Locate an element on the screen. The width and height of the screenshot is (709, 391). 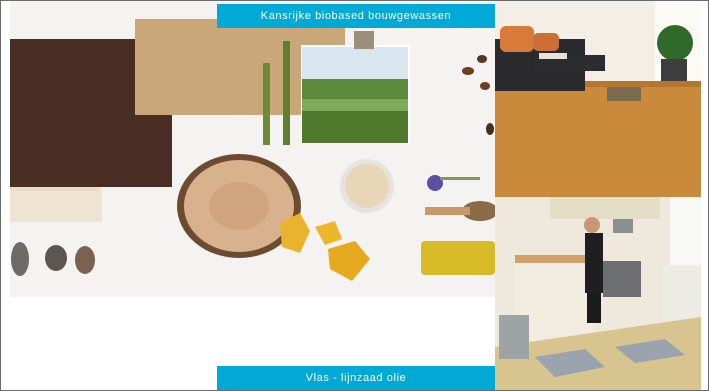
kitchen-image is located at coordinates (598, 293).